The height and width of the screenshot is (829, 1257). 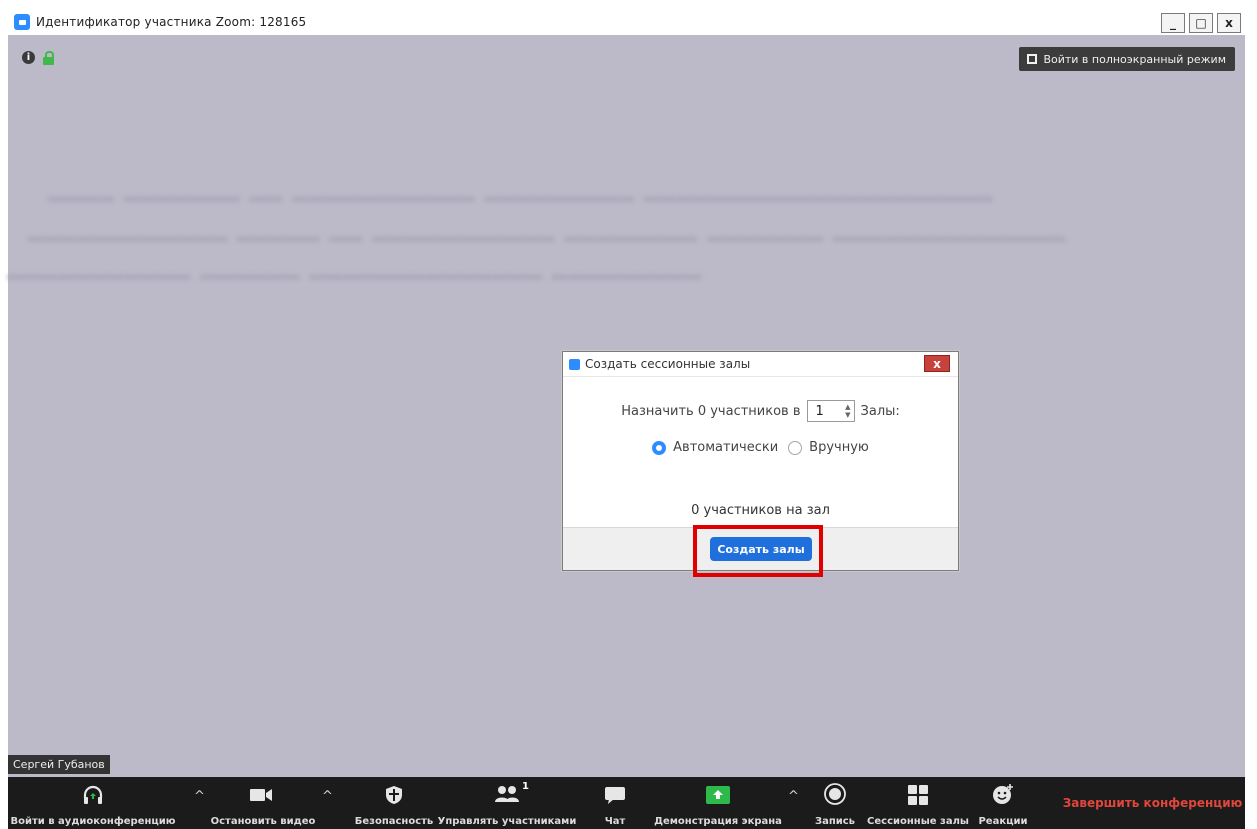 I want to click on dialog-close-button: x, so click(x=937, y=363).